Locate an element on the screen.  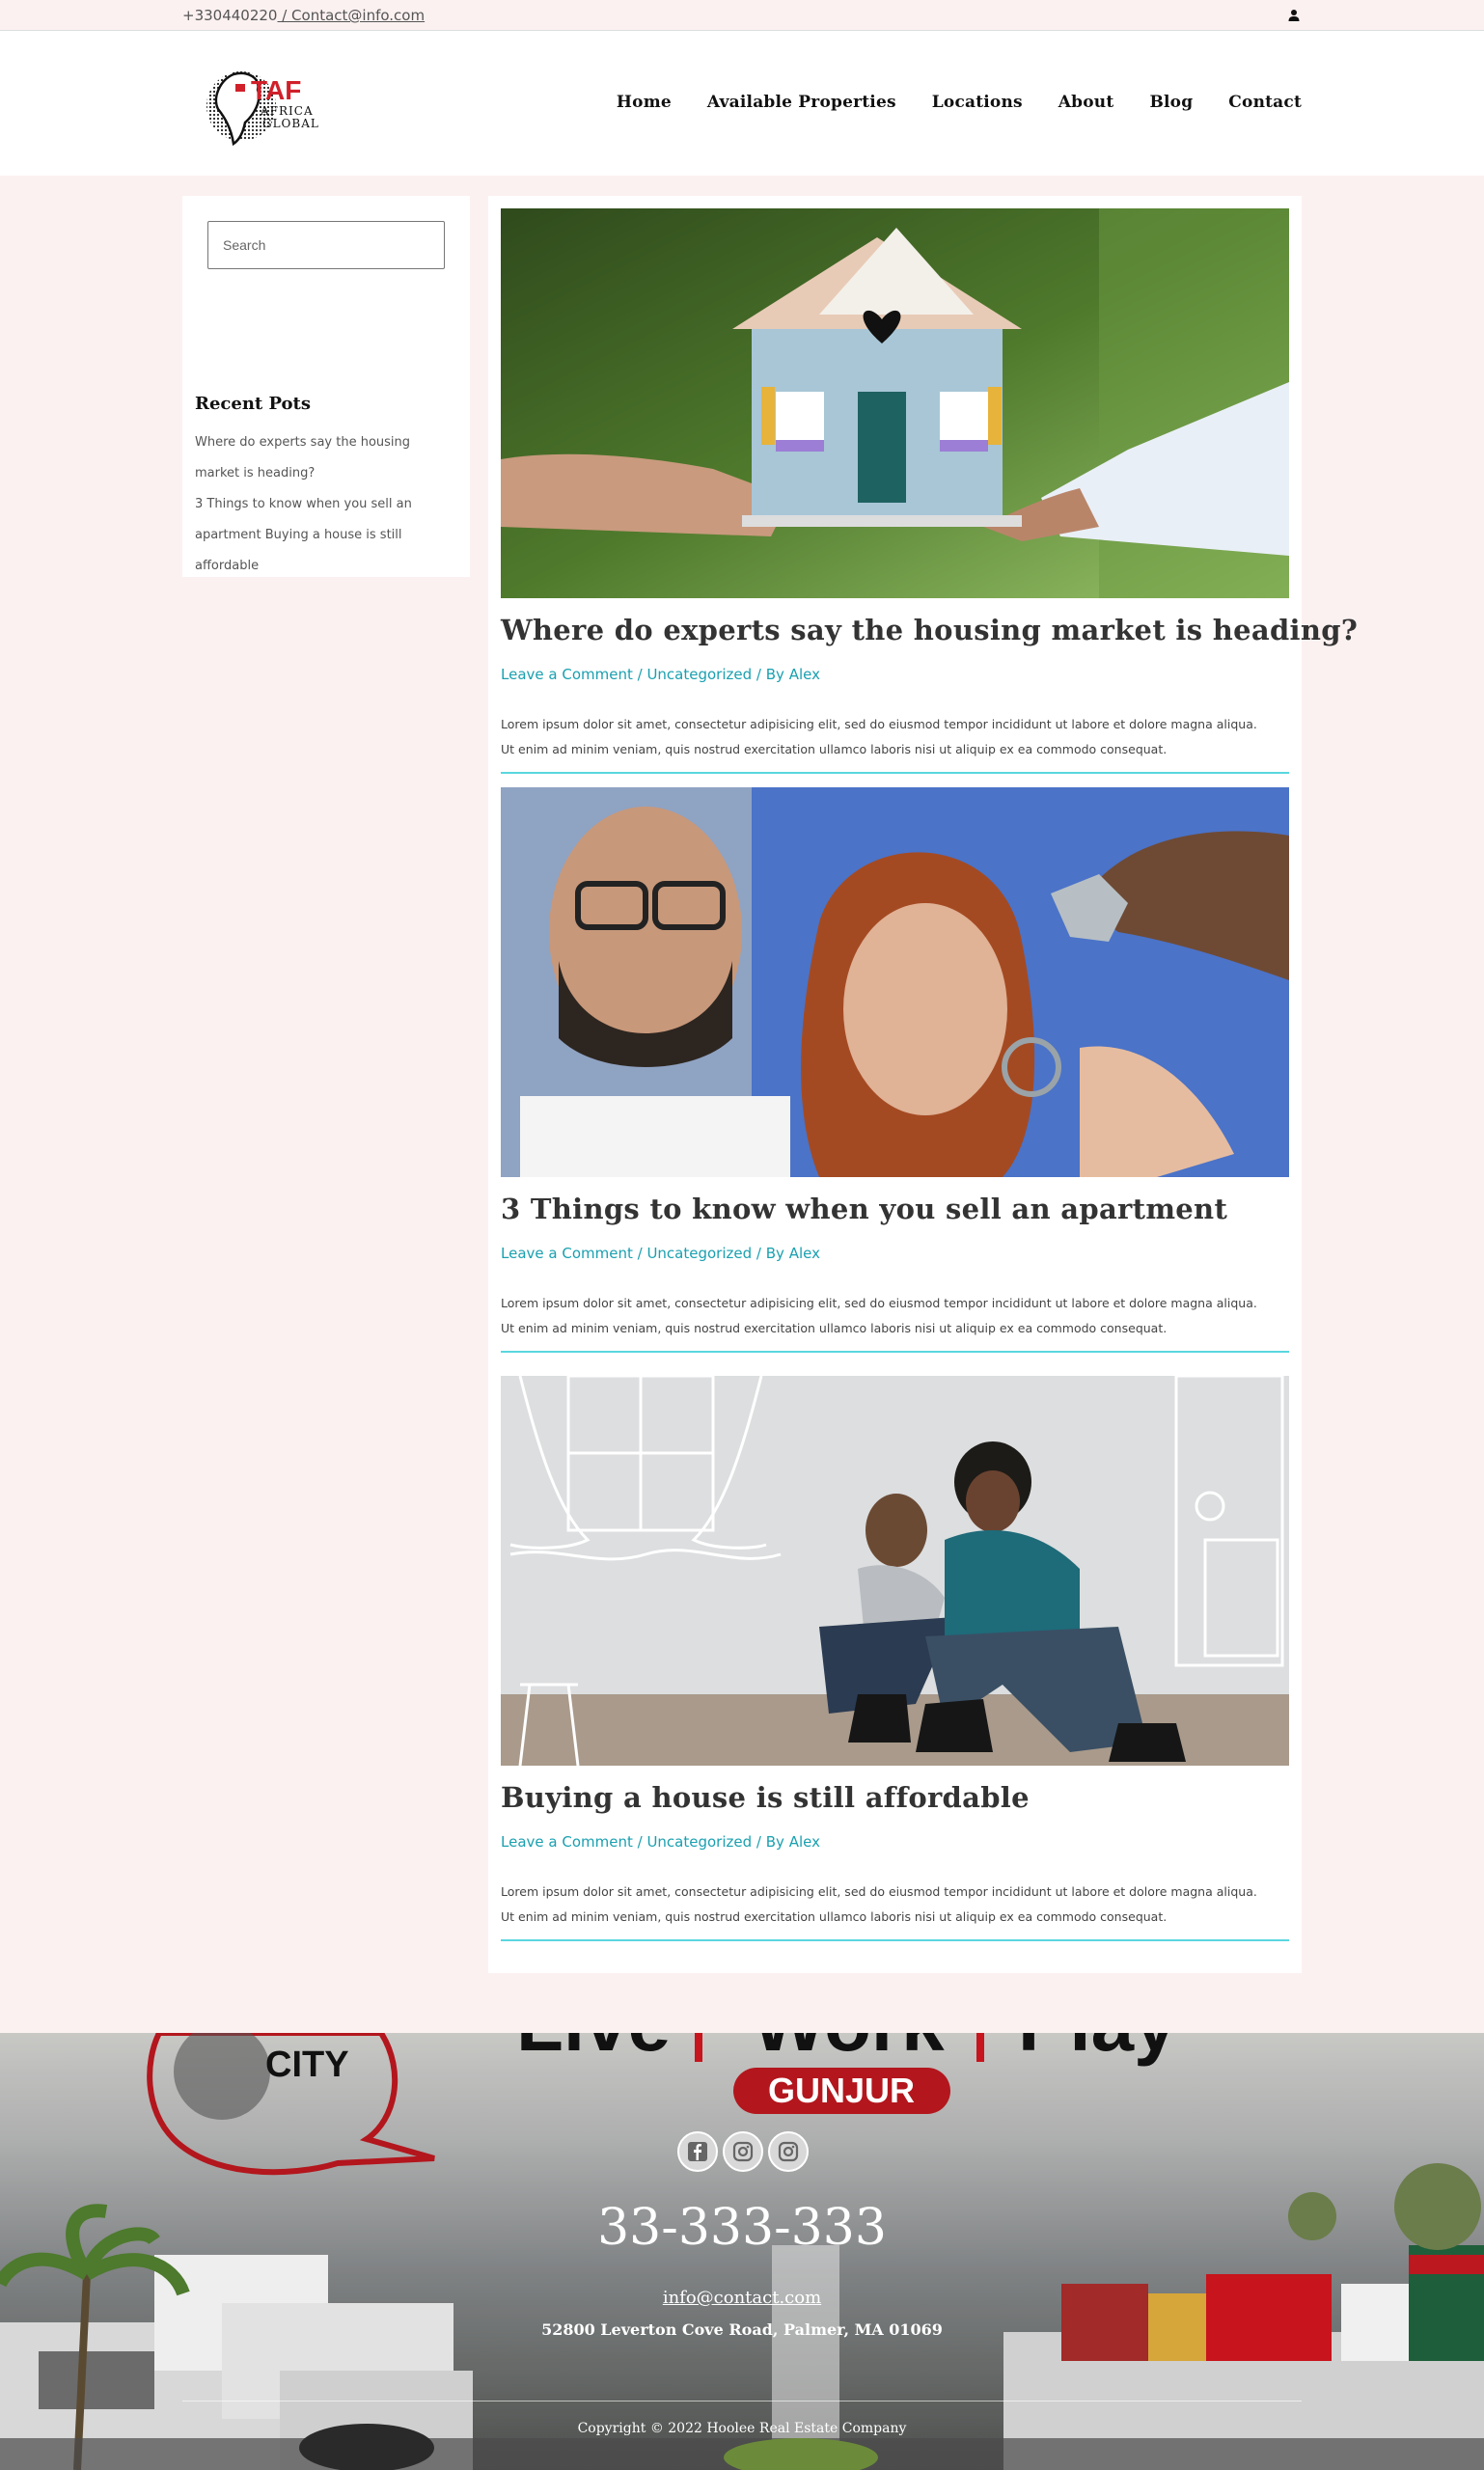
post-image-house is located at coordinates (895, 403).